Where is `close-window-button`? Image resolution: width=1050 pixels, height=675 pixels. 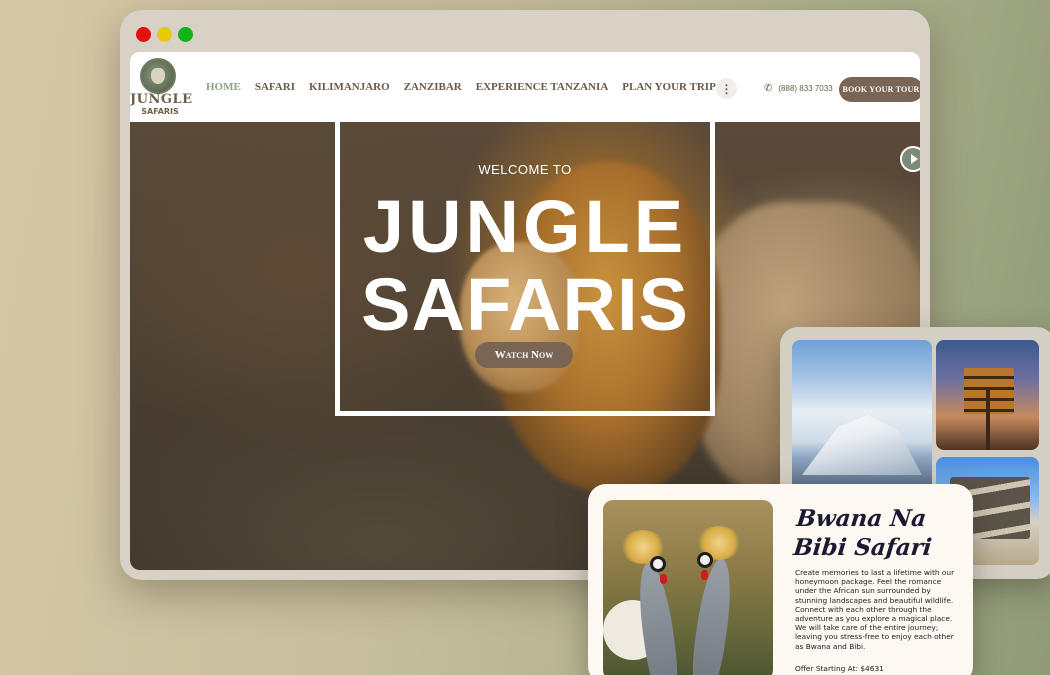
close-window-button is located at coordinates (143, 34).